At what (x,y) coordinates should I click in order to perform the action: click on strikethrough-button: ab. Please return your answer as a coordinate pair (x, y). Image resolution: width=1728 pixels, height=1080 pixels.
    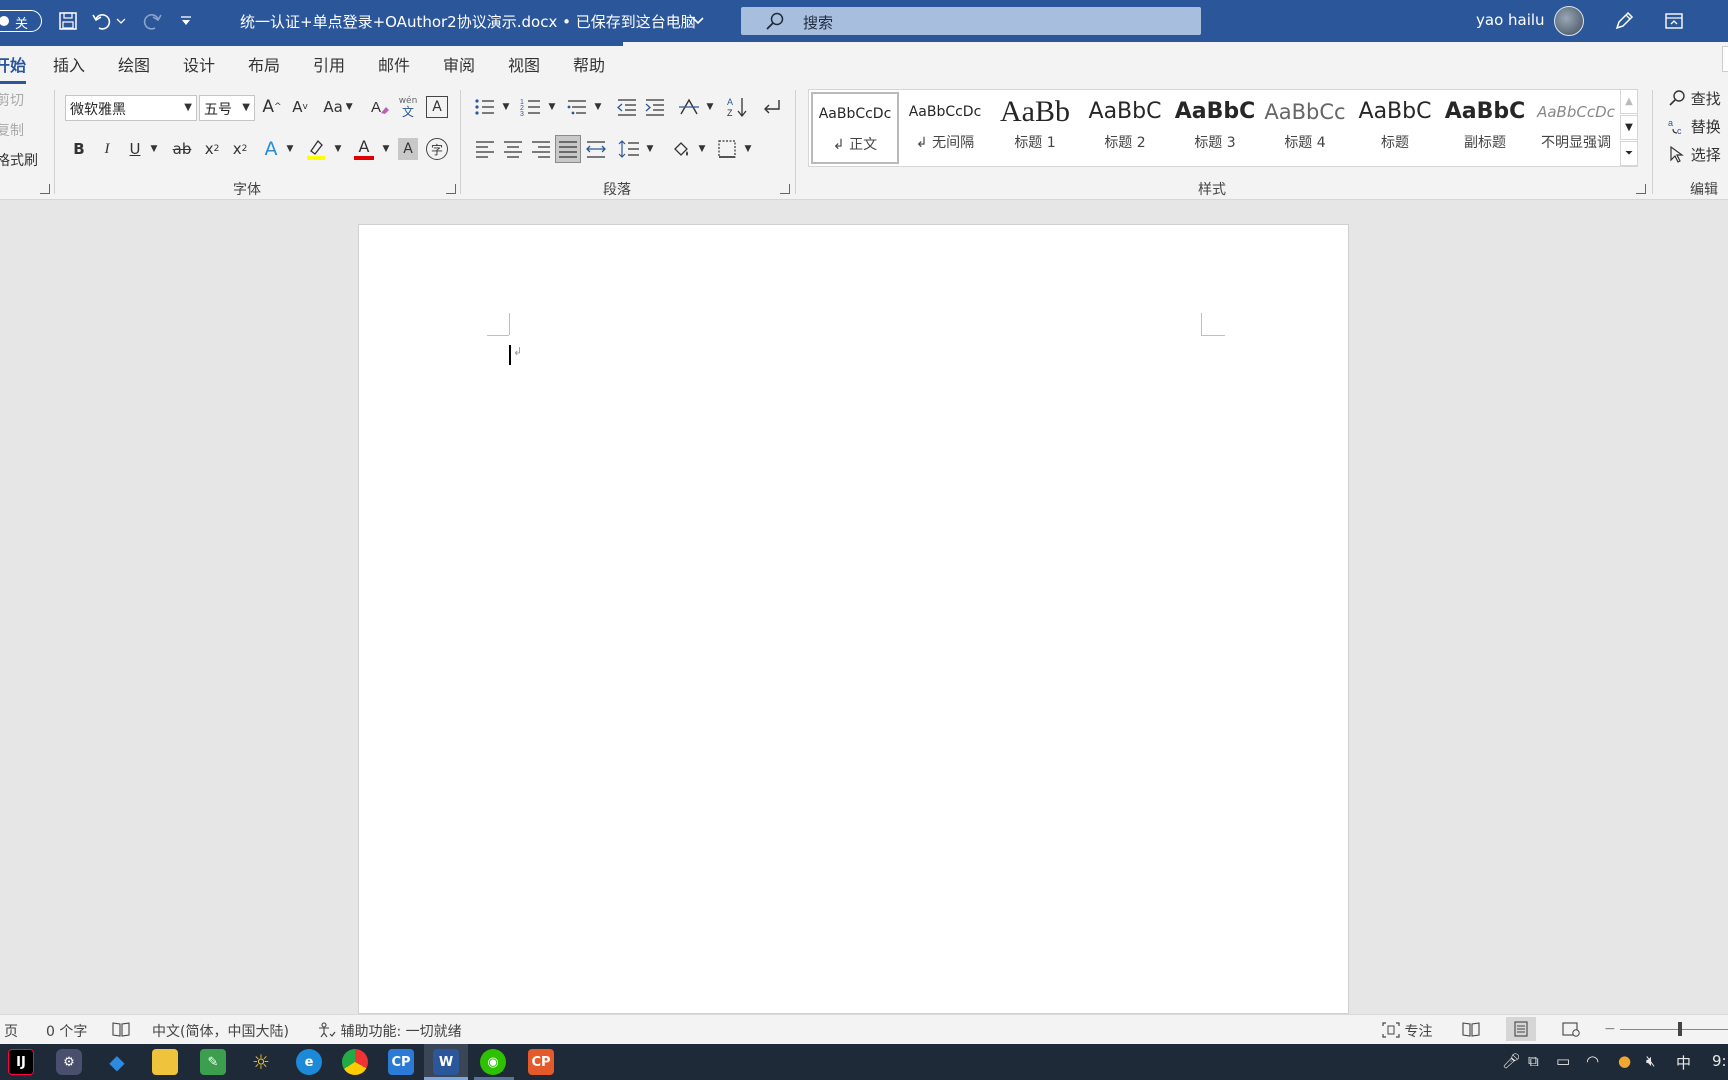
    Looking at the image, I should click on (182, 149).